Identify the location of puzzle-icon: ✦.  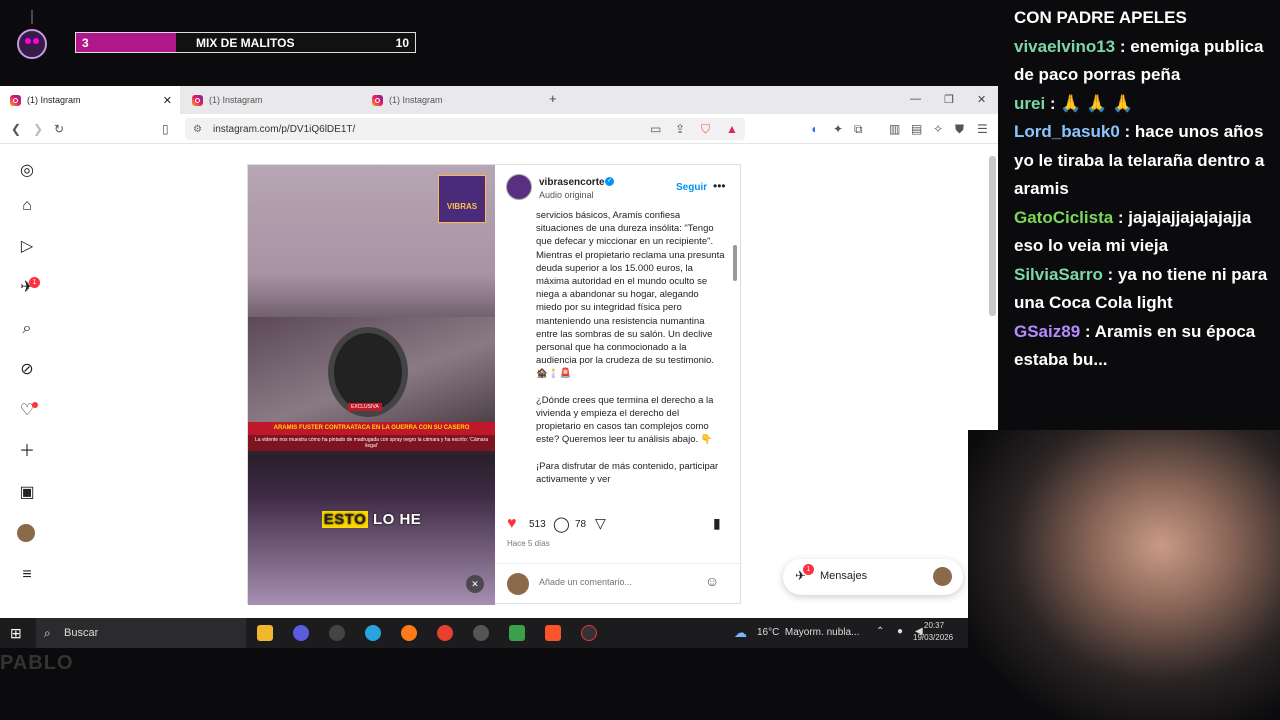
(838, 129).